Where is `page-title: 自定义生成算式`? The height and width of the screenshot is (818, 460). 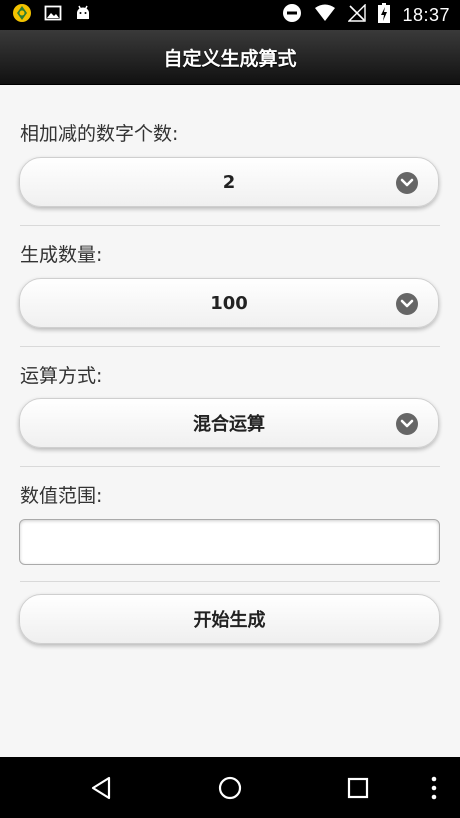 page-title: 自定义生成算式 is located at coordinates (230, 58).